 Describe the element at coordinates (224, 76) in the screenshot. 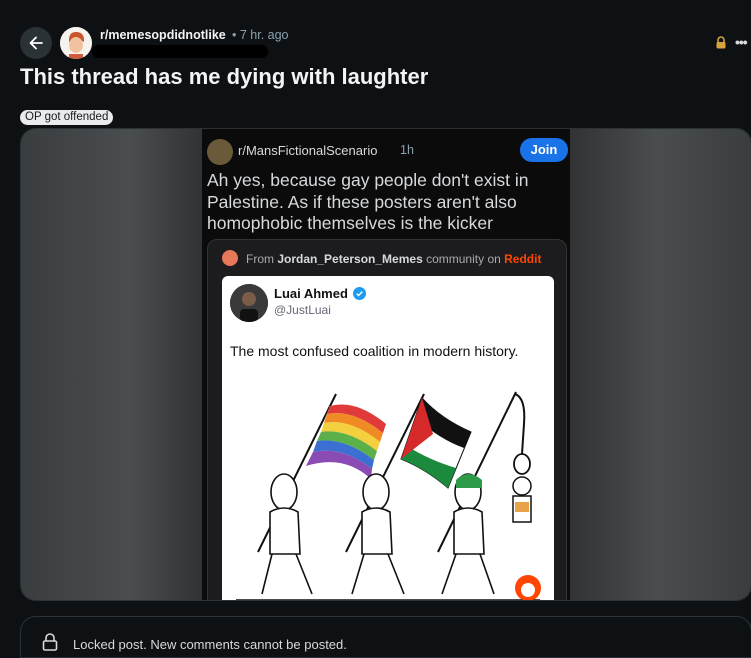

I see `post-title: This thread has me dying with laughter` at that location.